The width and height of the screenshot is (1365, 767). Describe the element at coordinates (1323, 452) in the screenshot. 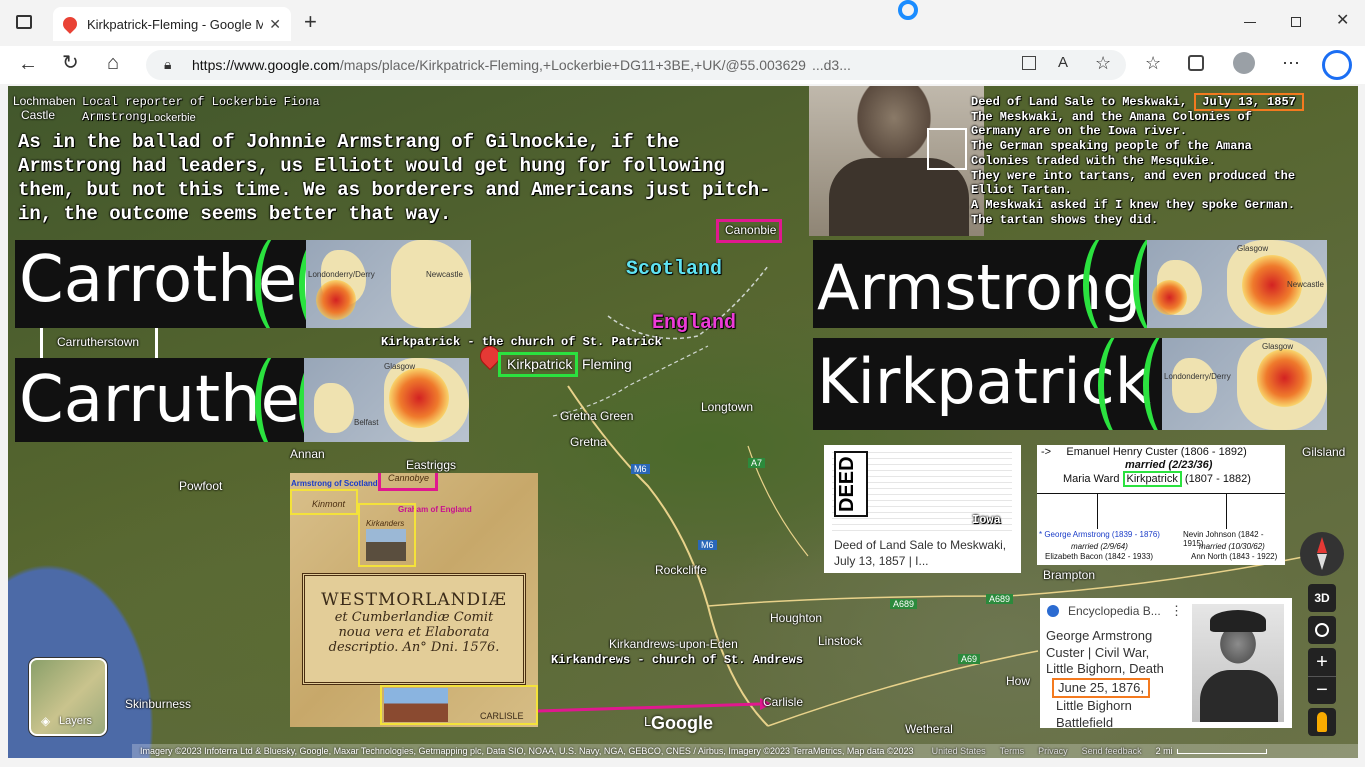

I see `place-gilsland: Gilsland` at that location.